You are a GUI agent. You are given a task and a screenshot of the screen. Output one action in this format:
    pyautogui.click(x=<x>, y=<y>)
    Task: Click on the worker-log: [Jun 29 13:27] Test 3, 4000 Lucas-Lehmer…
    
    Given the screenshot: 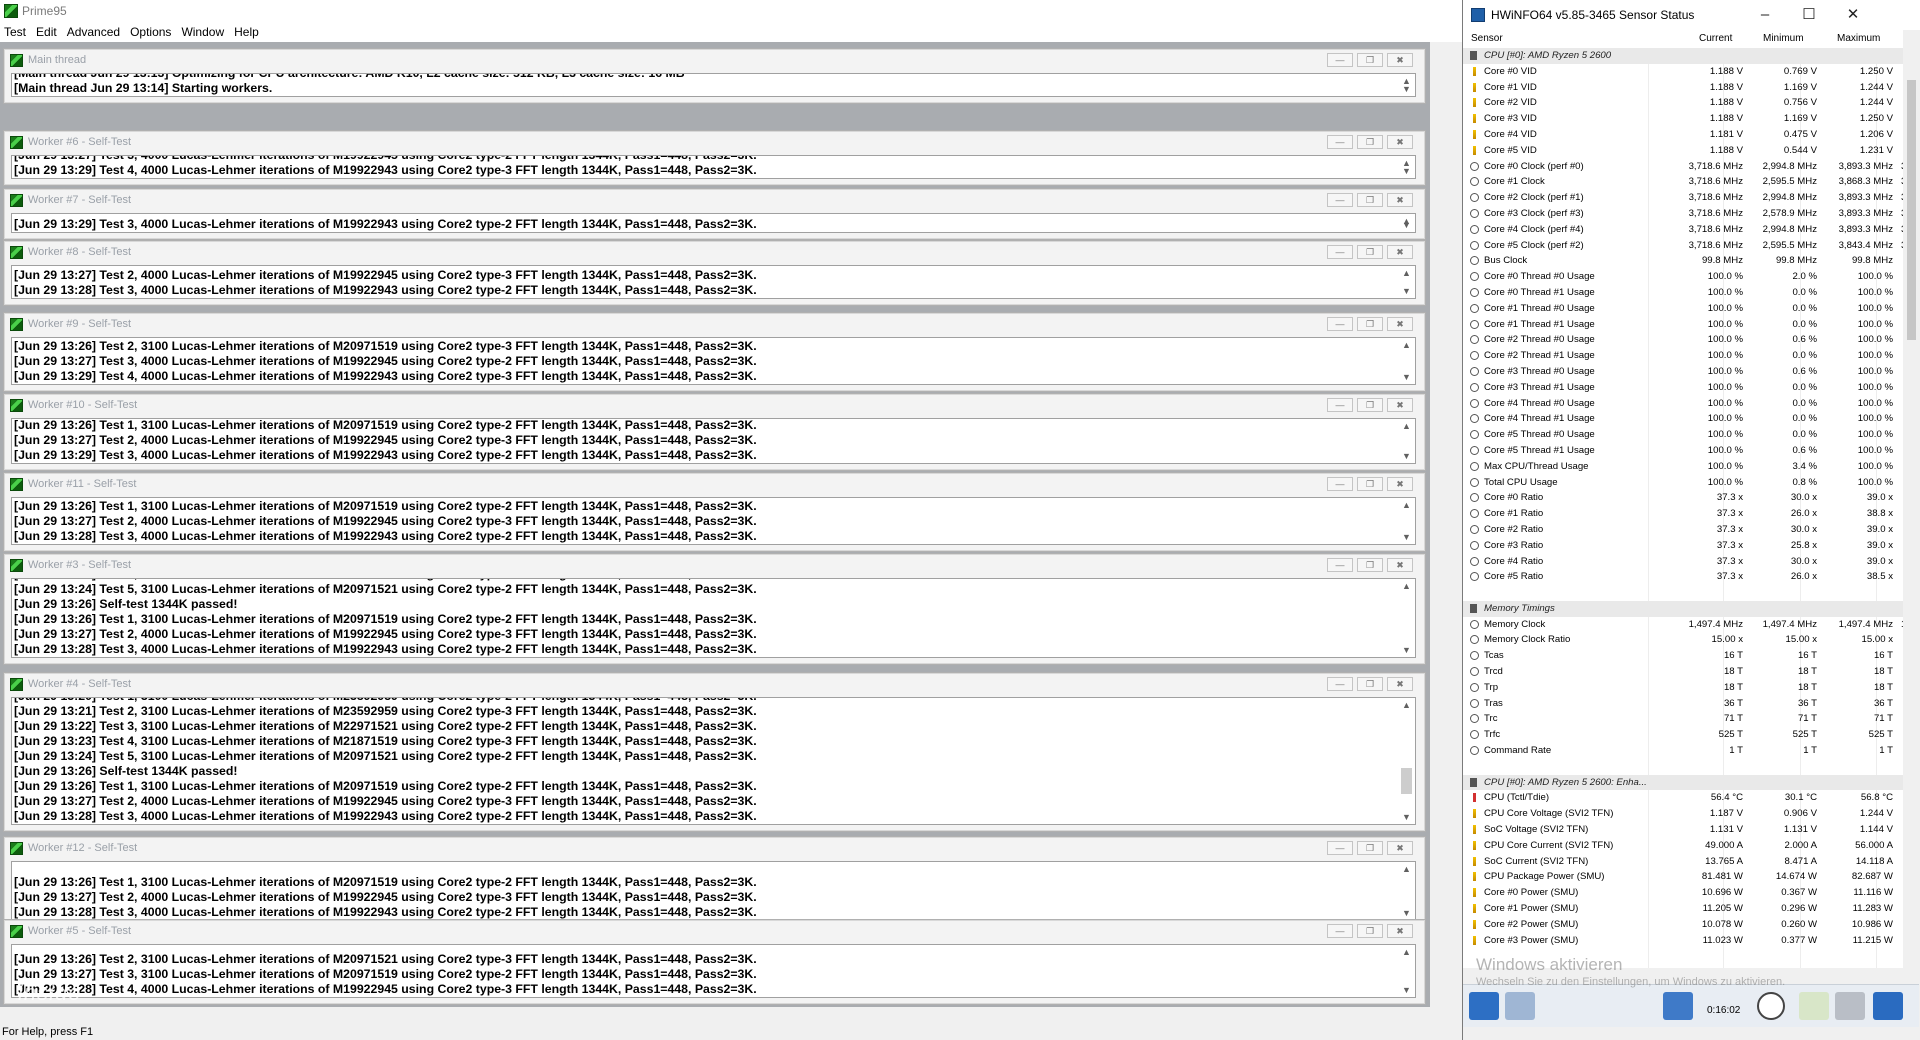 What is the action you would take?
    pyautogui.click(x=713, y=167)
    